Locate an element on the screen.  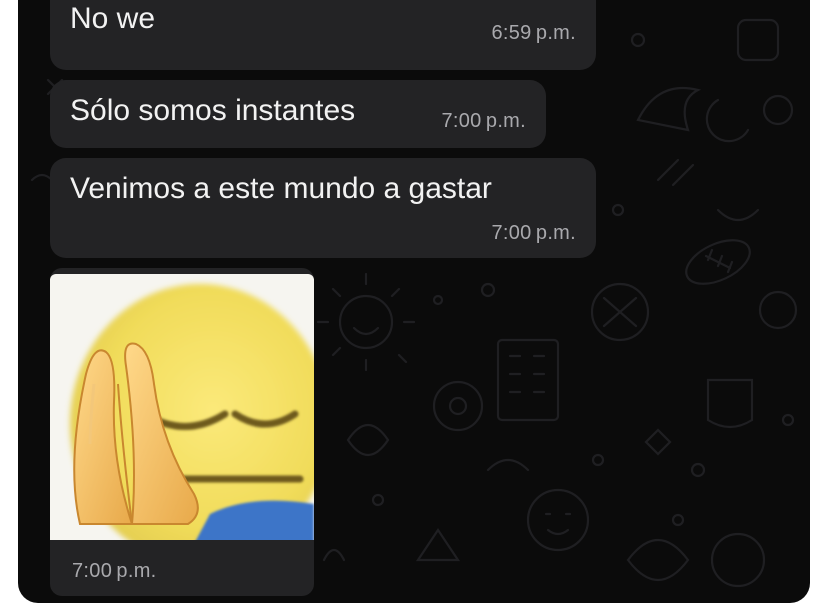
praying-emoji-image is located at coordinates (182, 407).